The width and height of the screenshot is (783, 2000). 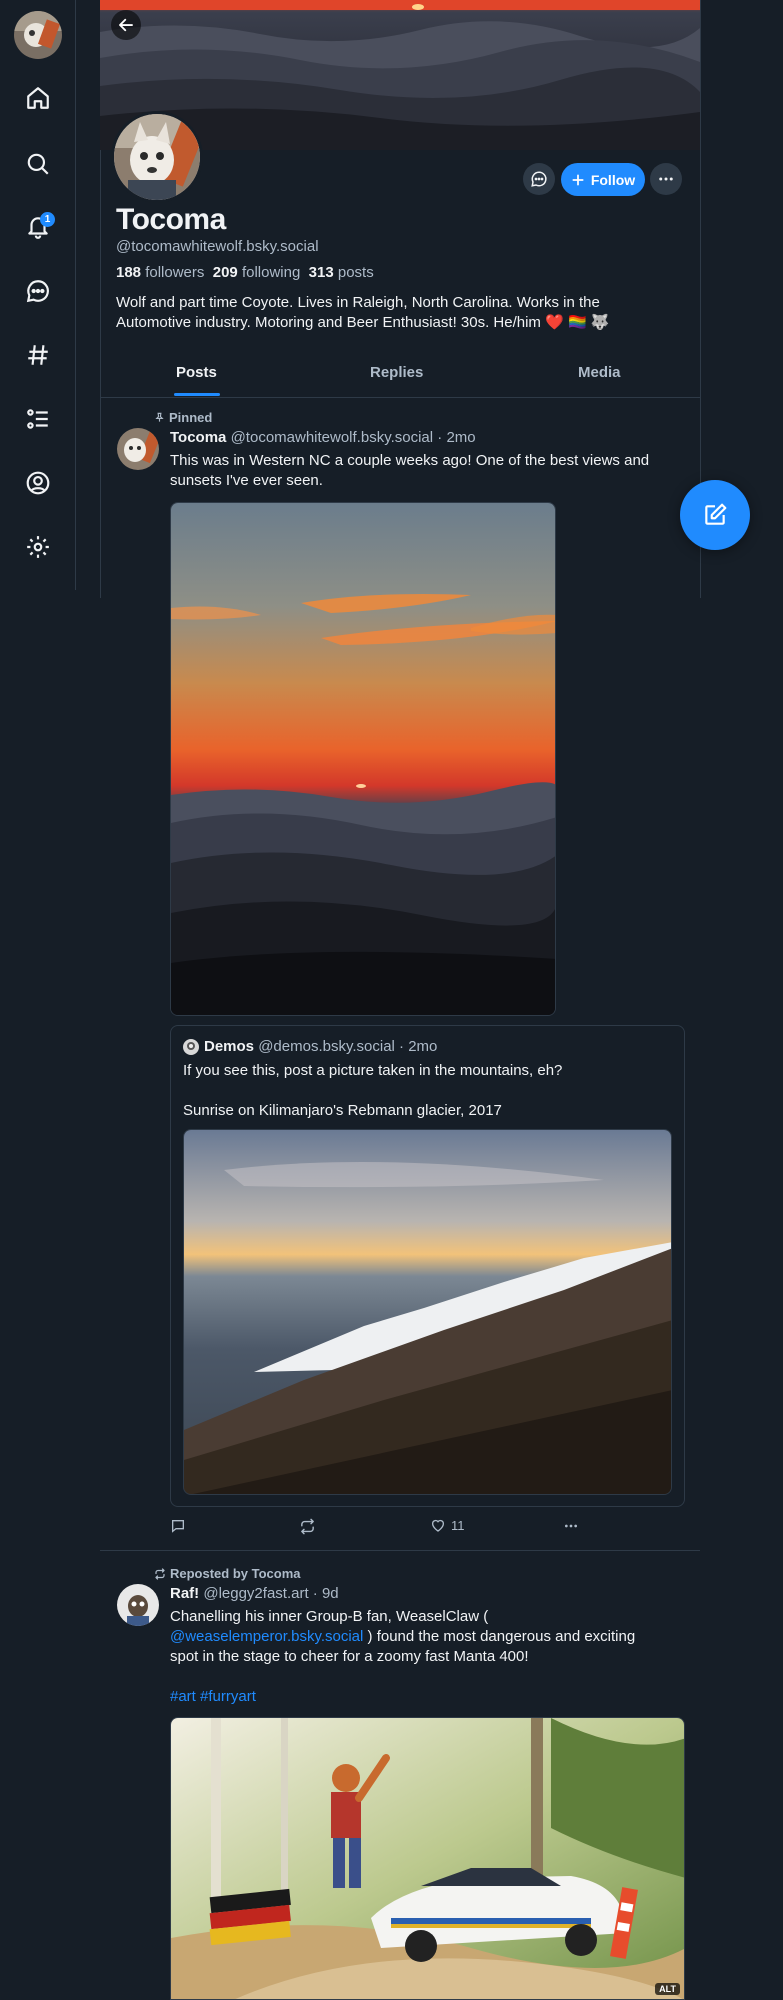 I want to click on chat-bubble-icon, so click(x=539, y=179).